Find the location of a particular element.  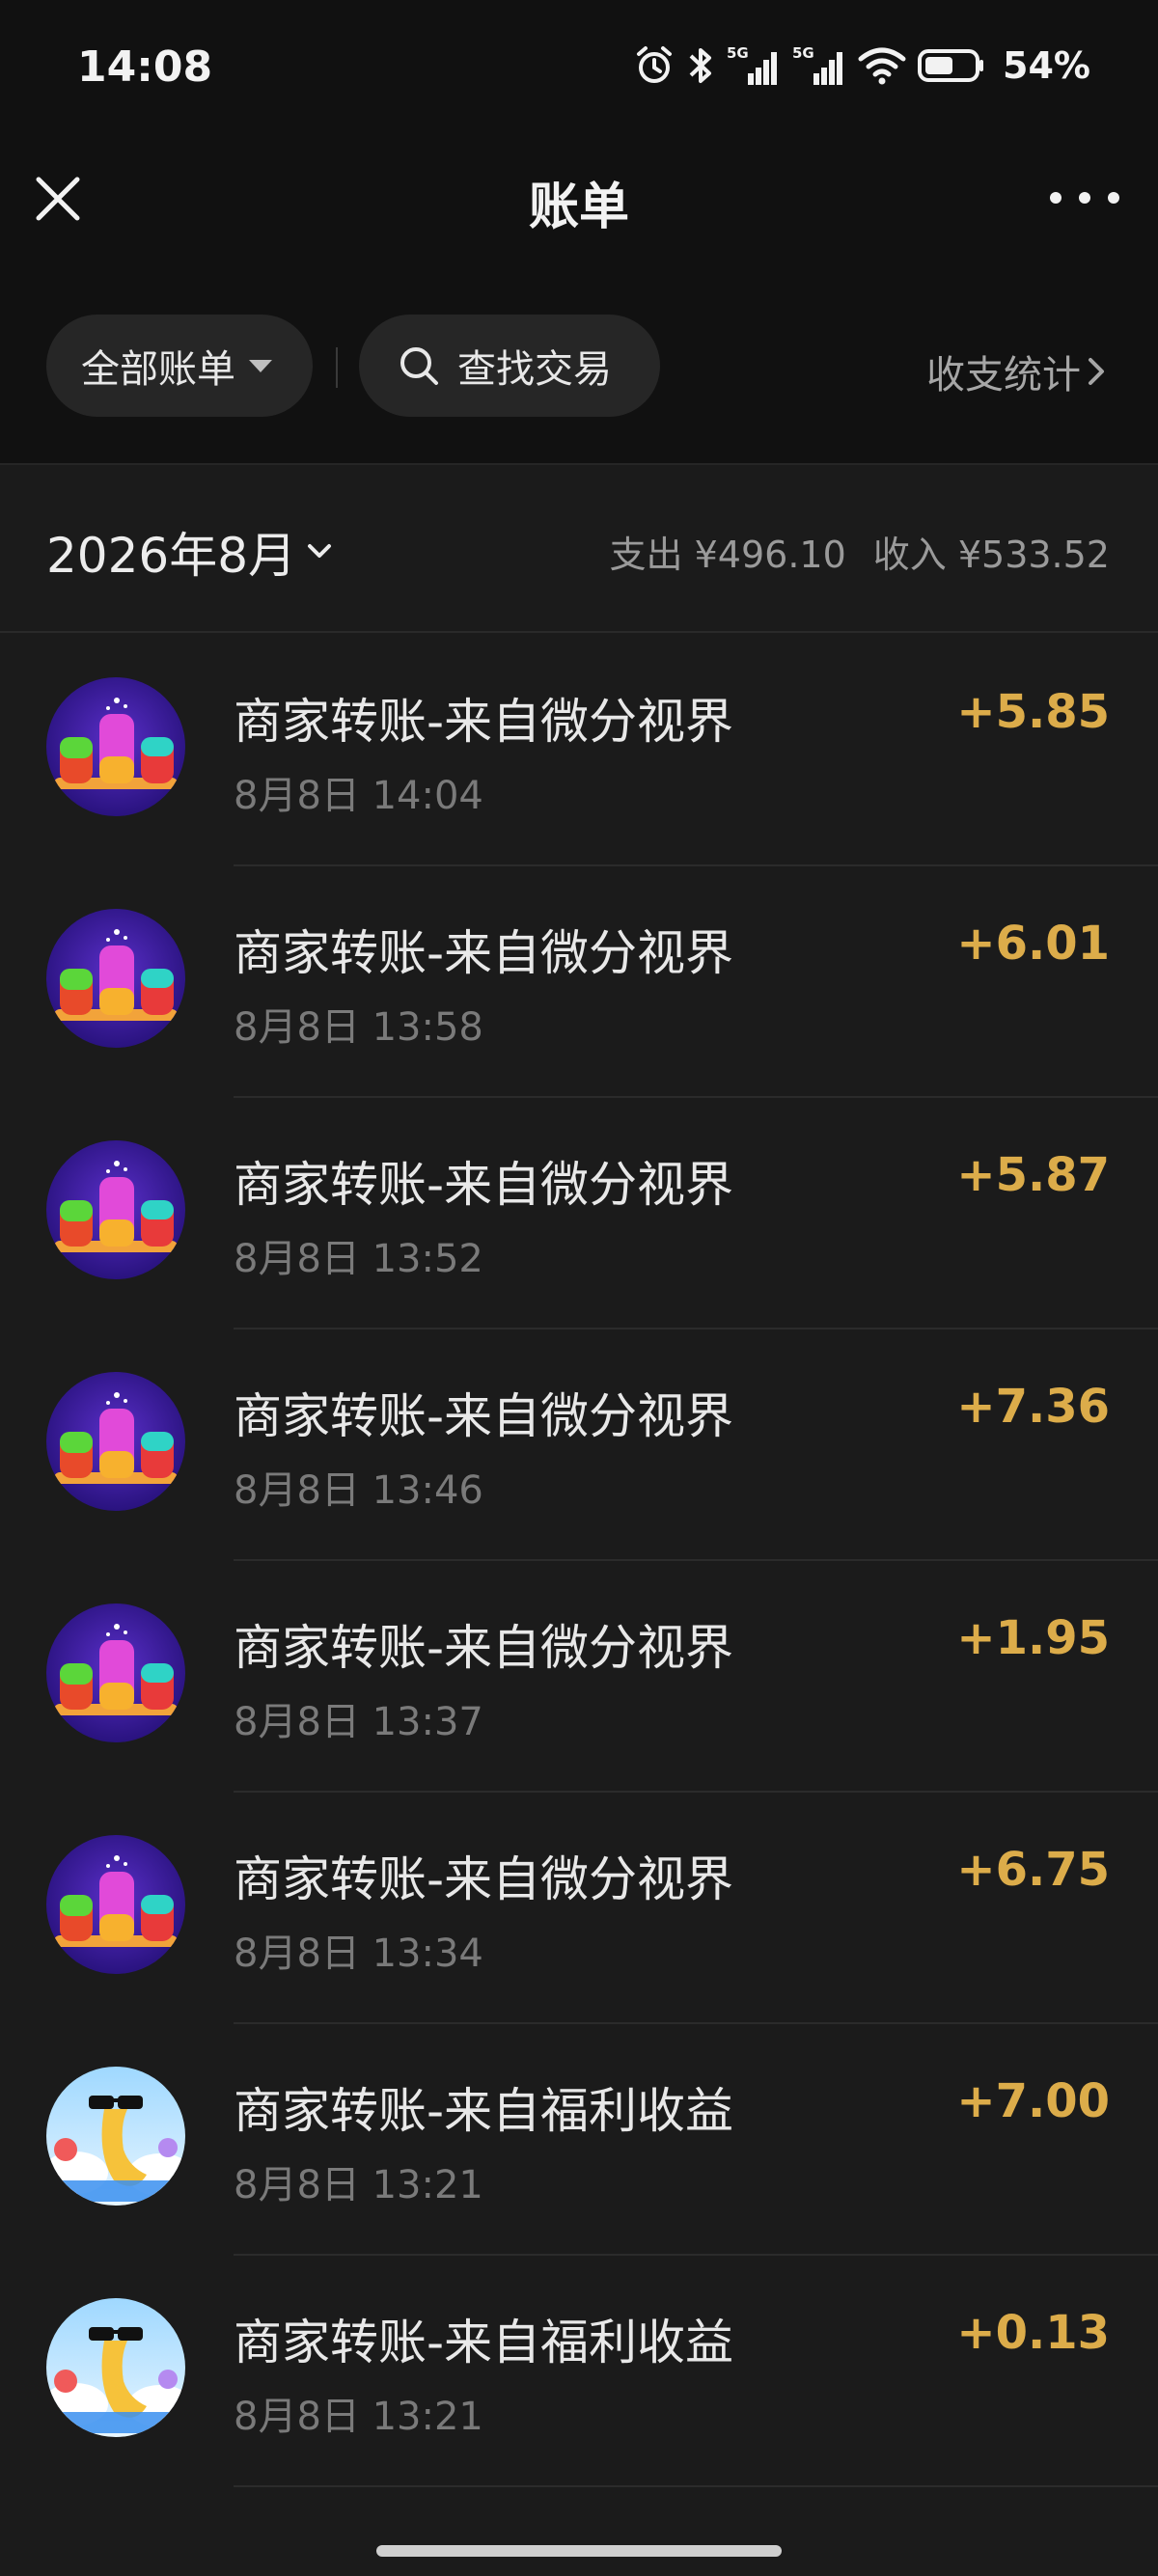

search-transactions-button: 查找交易 is located at coordinates (509, 366).